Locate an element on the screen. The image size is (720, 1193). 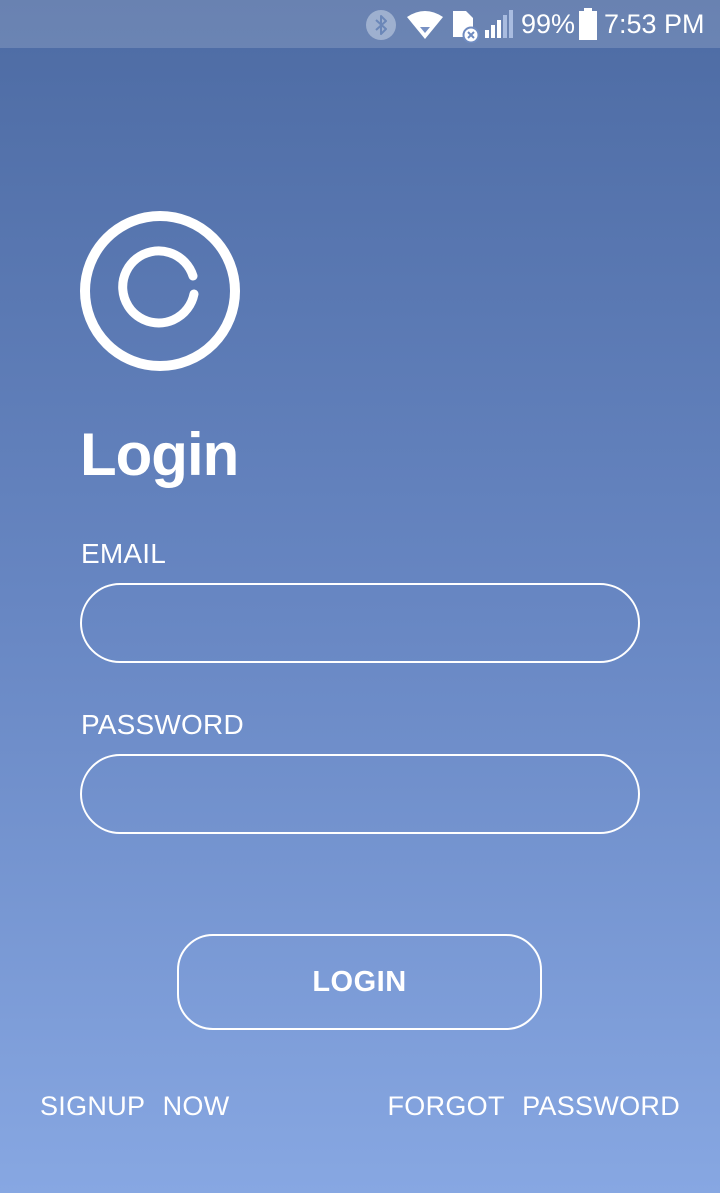
battery-icon is located at coordinates (588, 24).